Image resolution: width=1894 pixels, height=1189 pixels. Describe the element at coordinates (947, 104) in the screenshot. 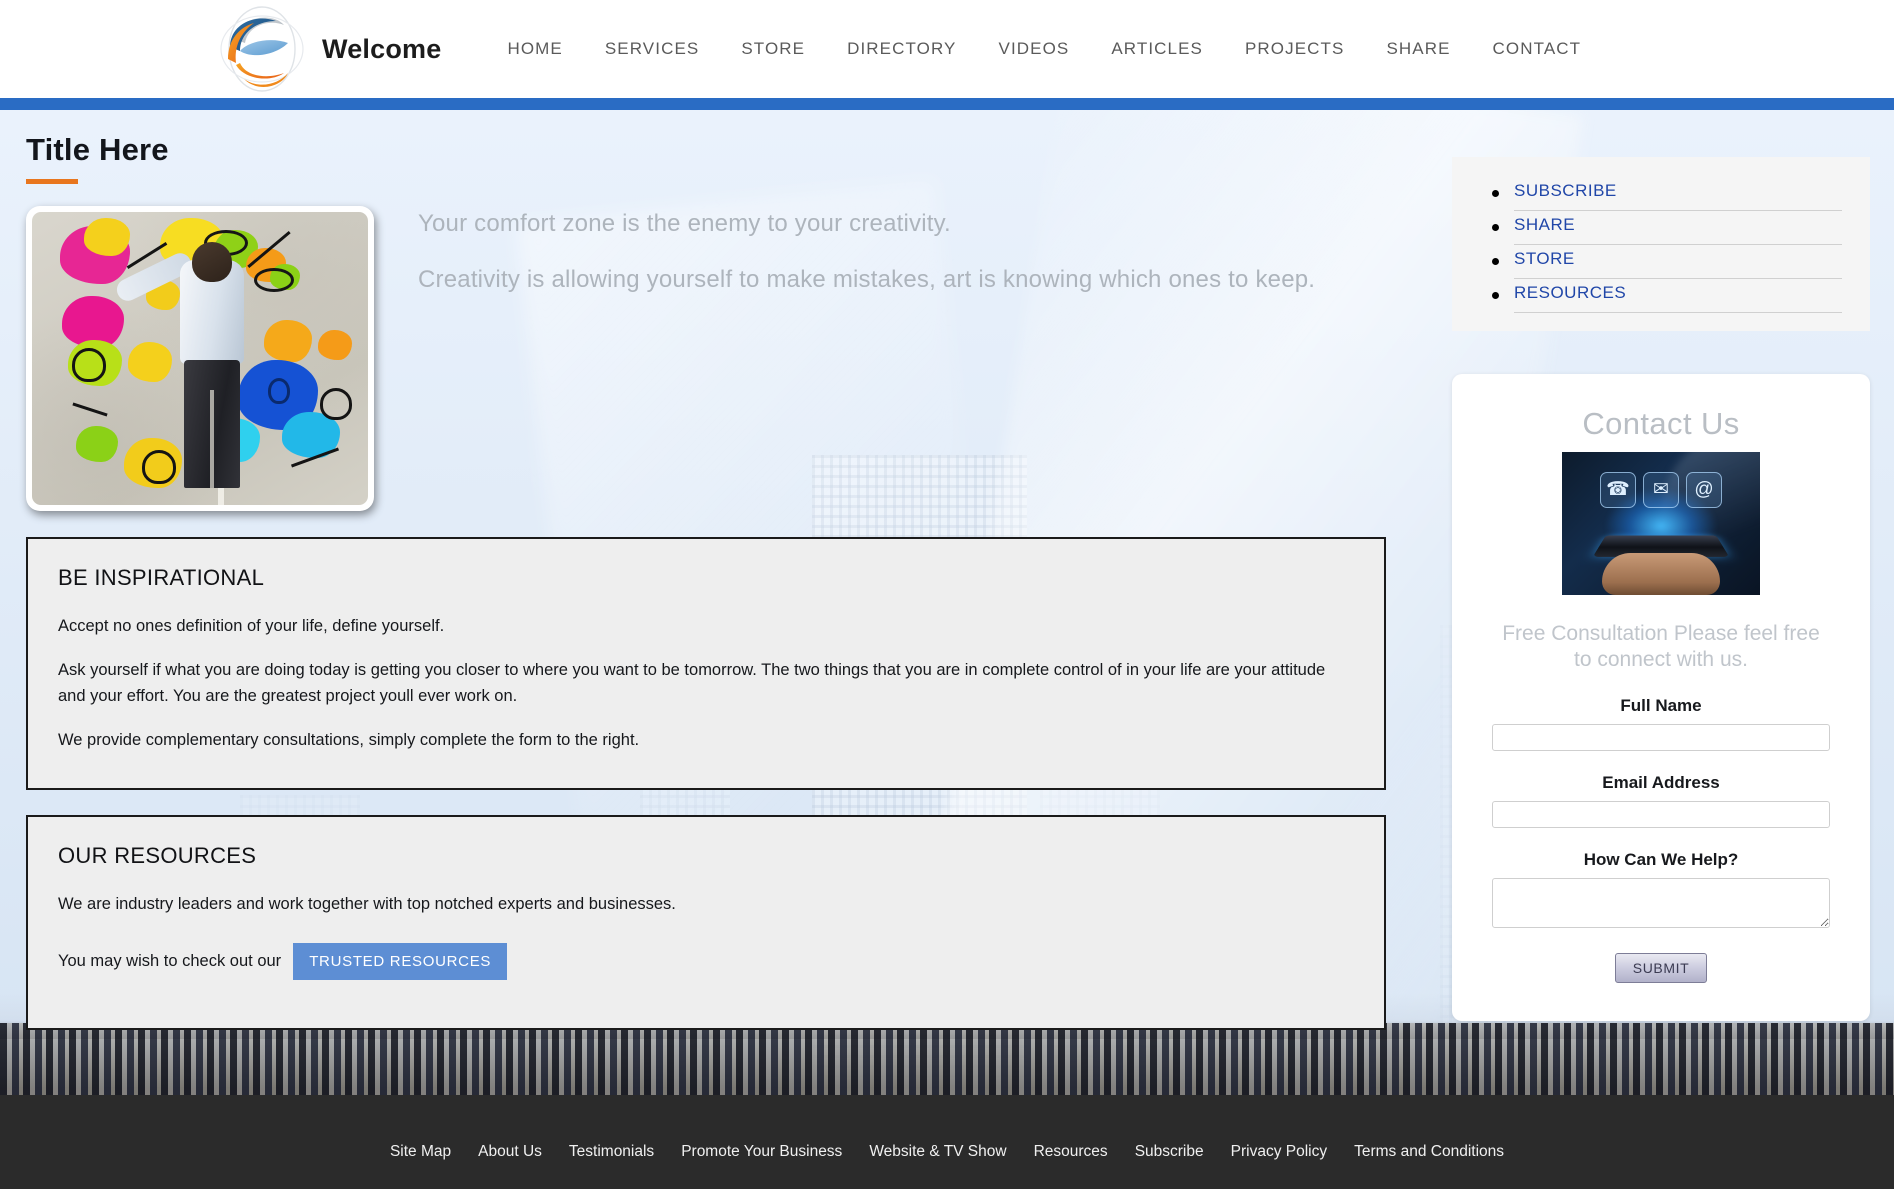

I see `header-accent-bar` at that location.